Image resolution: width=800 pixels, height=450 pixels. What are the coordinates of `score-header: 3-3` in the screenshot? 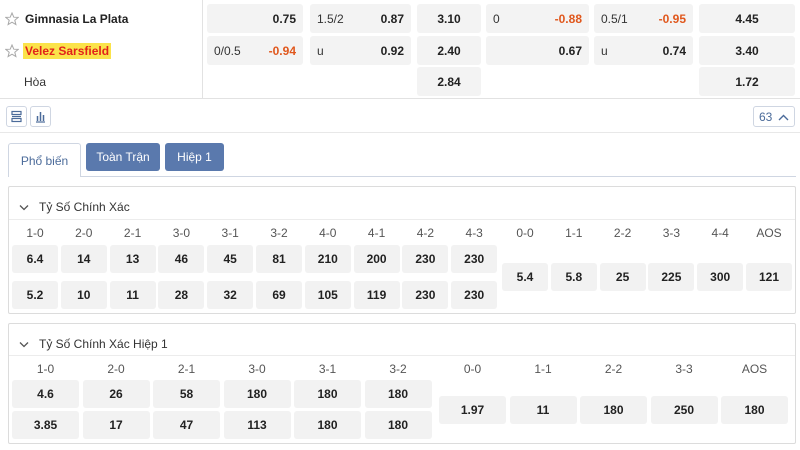 It's located at (684, 369).